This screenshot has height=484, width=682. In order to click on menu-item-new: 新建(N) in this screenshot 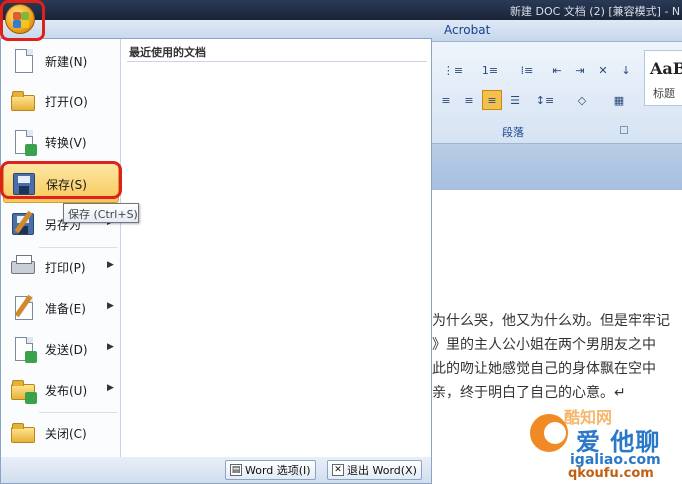, I will do `click(61, 61)`.